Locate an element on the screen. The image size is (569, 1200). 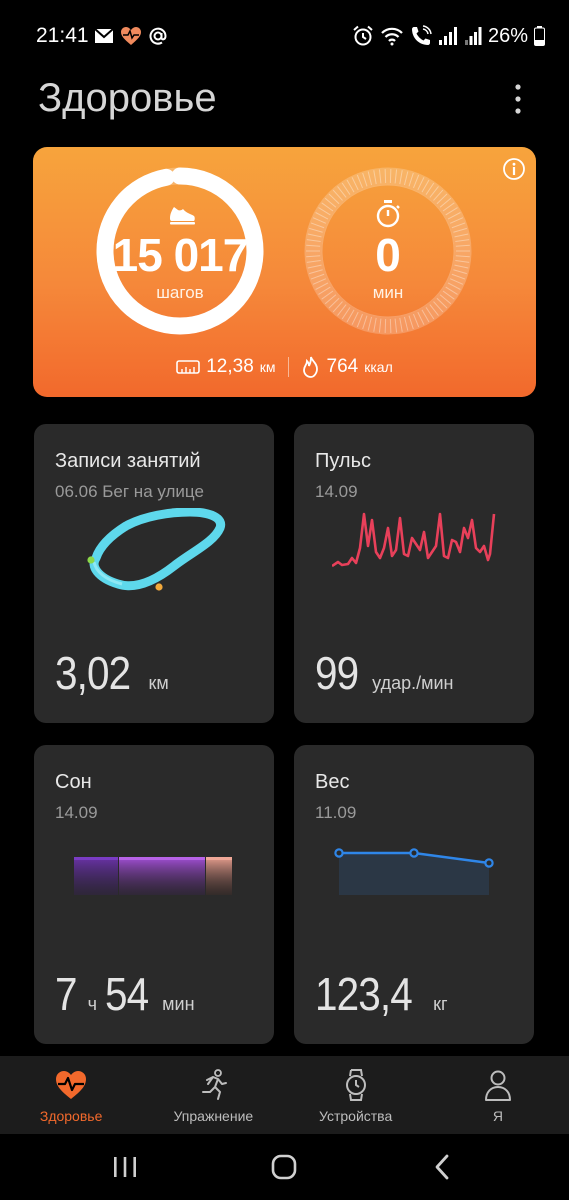
calories-unit: ккал is located at coordinates (378, 367).